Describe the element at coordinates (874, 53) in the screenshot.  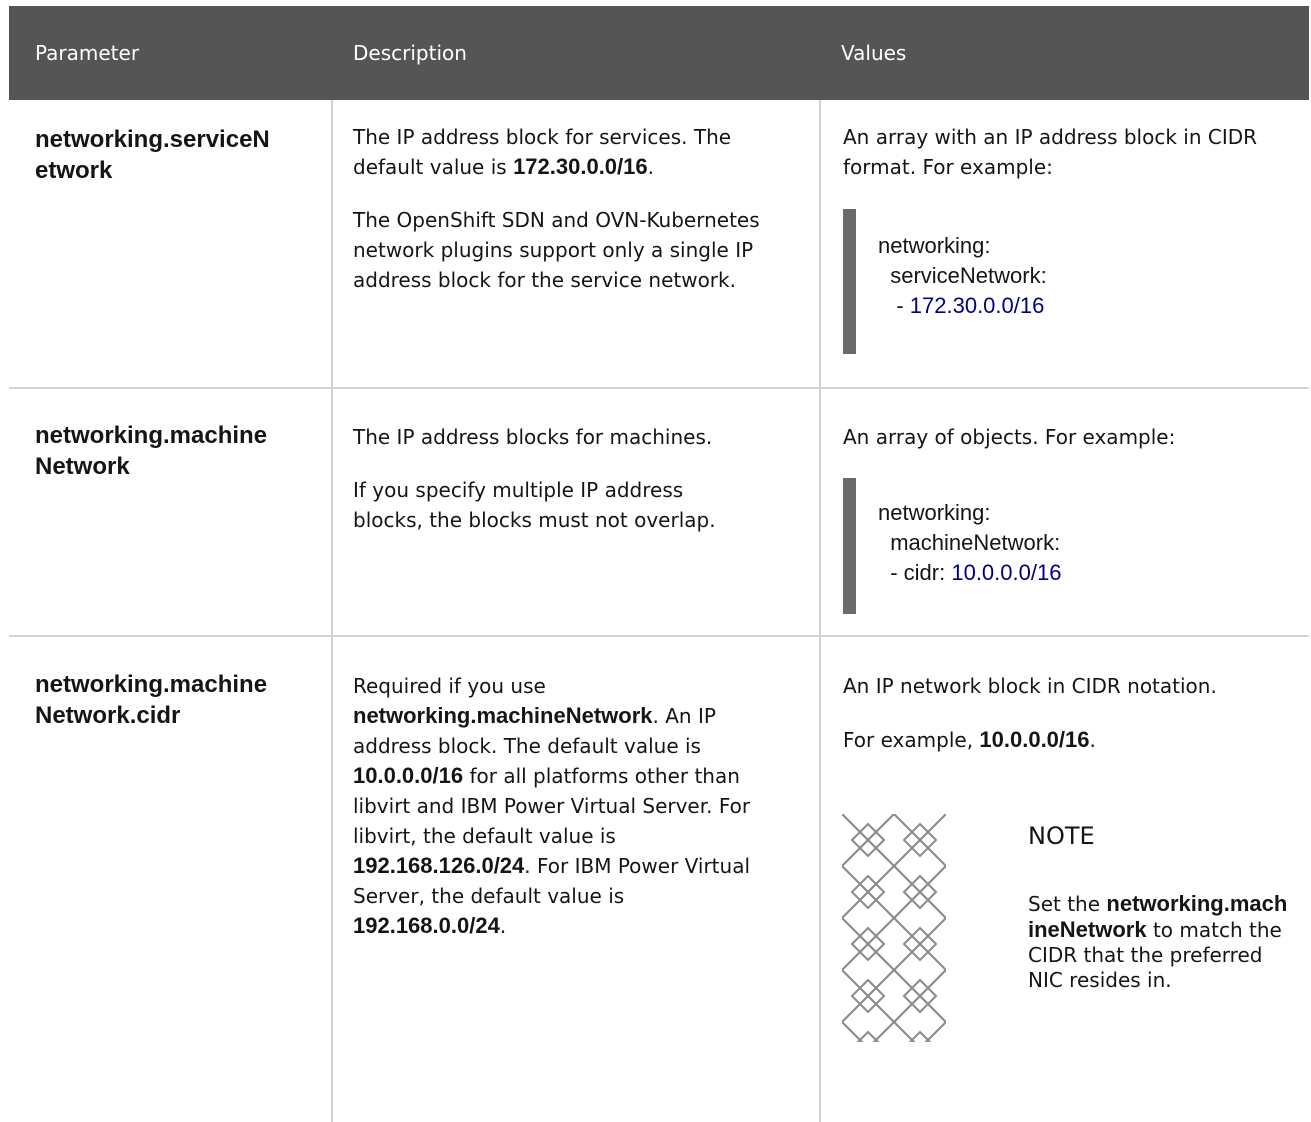
I see `header-values: Values` at that location.